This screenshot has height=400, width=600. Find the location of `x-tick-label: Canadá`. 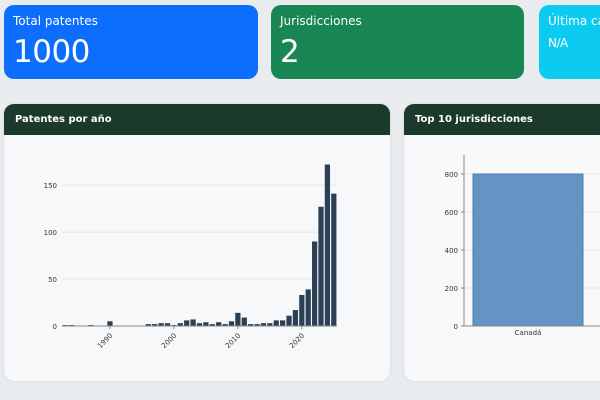

x-tick-label: Canadá is located at coordinates (528, 333).